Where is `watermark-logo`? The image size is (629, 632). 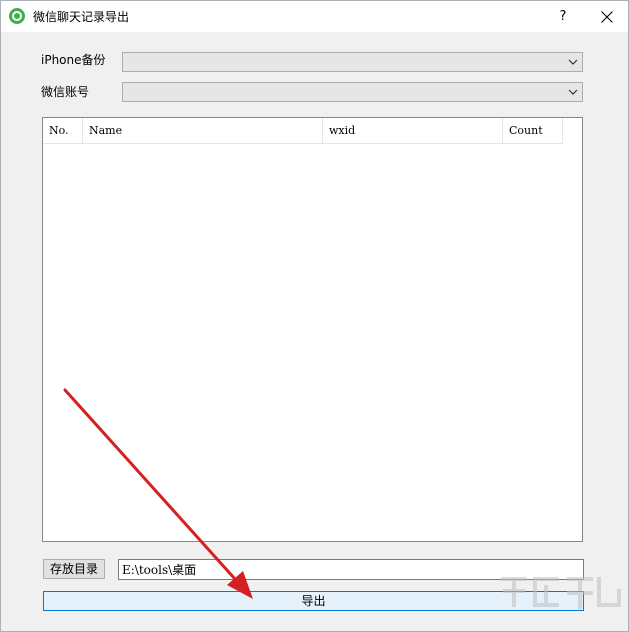
watermark-logo is located at coordinates (561, 593).